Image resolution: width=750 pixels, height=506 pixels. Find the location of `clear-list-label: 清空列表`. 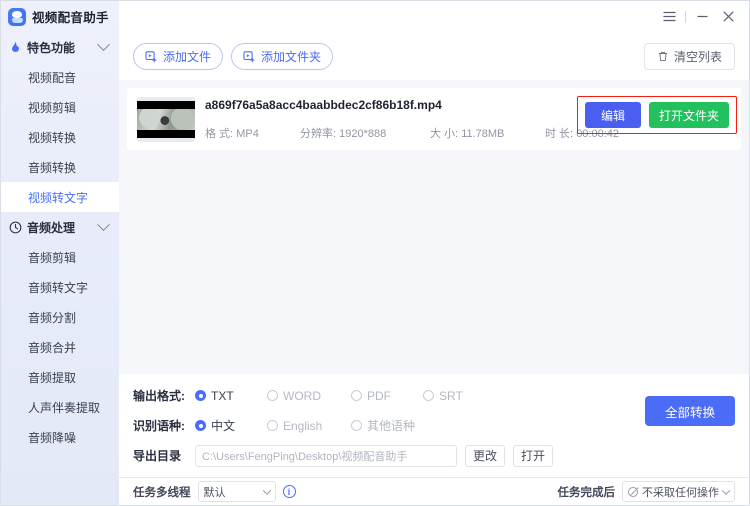

clear-list-label: 清空列表 is located at coordinates (697, 56).